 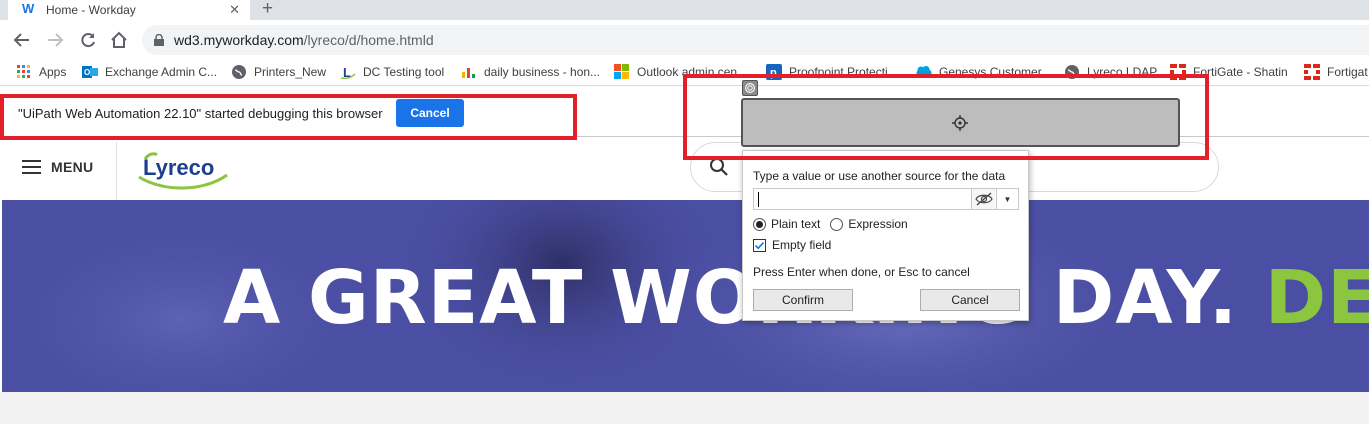 I want to click on expression-radio, so click(x=837, y=224).